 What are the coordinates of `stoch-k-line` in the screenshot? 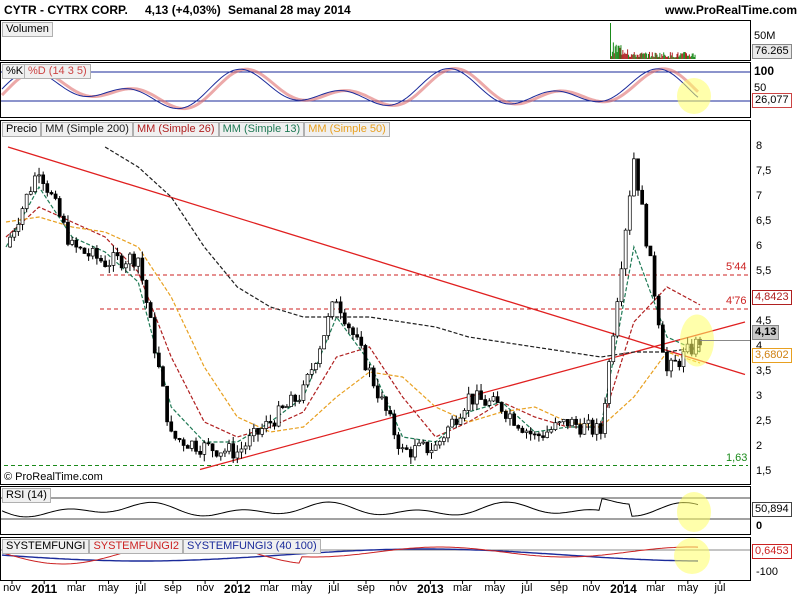 It's located at (350, 88).